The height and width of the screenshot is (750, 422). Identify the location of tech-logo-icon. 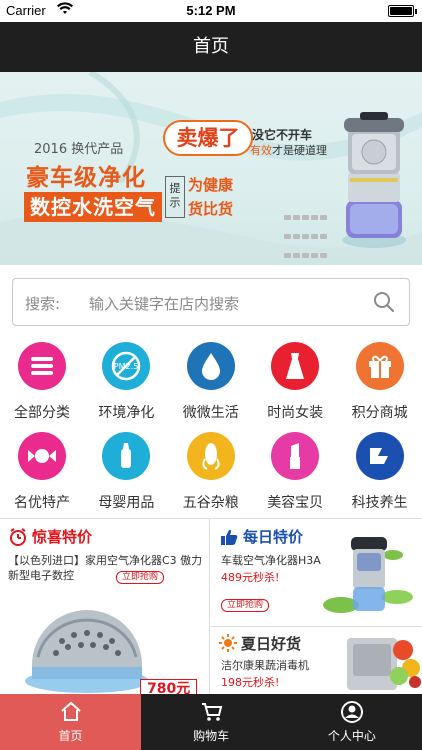
(379, 456).